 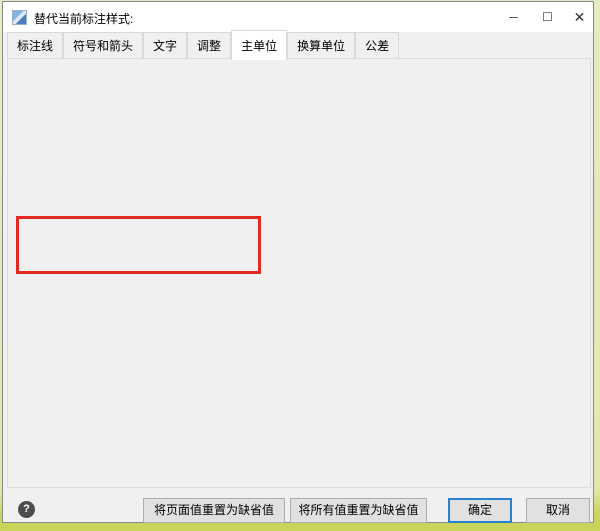 I want to click on tab-dimension-lines: 标注线, so click(x=35, y=45).